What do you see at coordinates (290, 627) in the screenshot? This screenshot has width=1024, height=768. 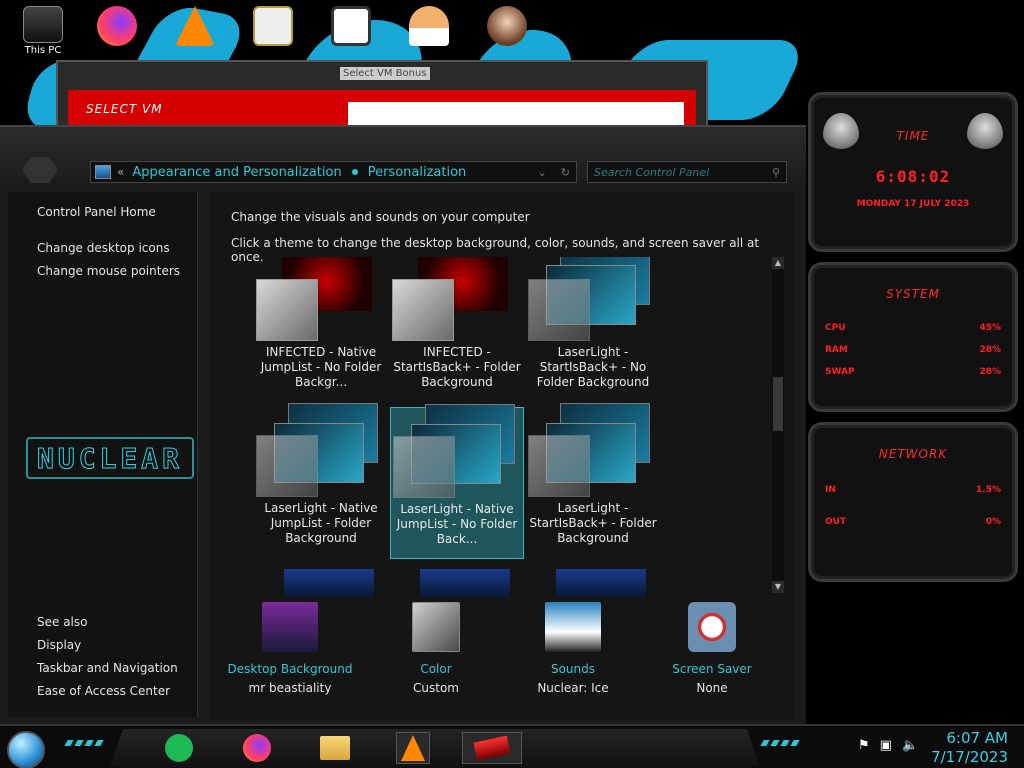 I see `desktop-background-icon` at bounding box center [290, 627].